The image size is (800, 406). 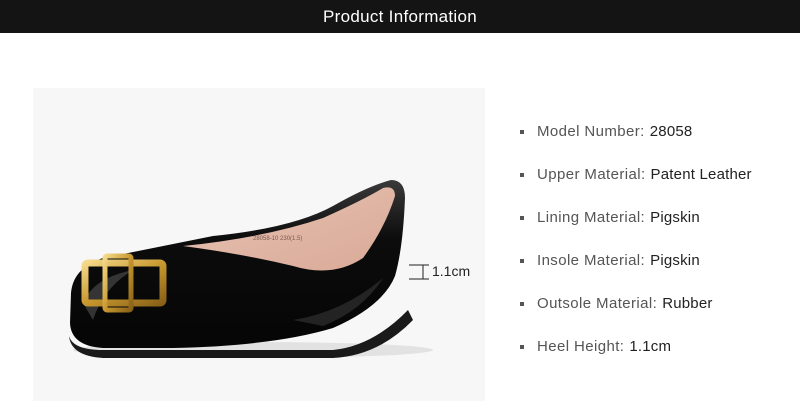 I want to click on spec-heel-height: Heel Height: 1.1cm, so click(x=657, y=346).